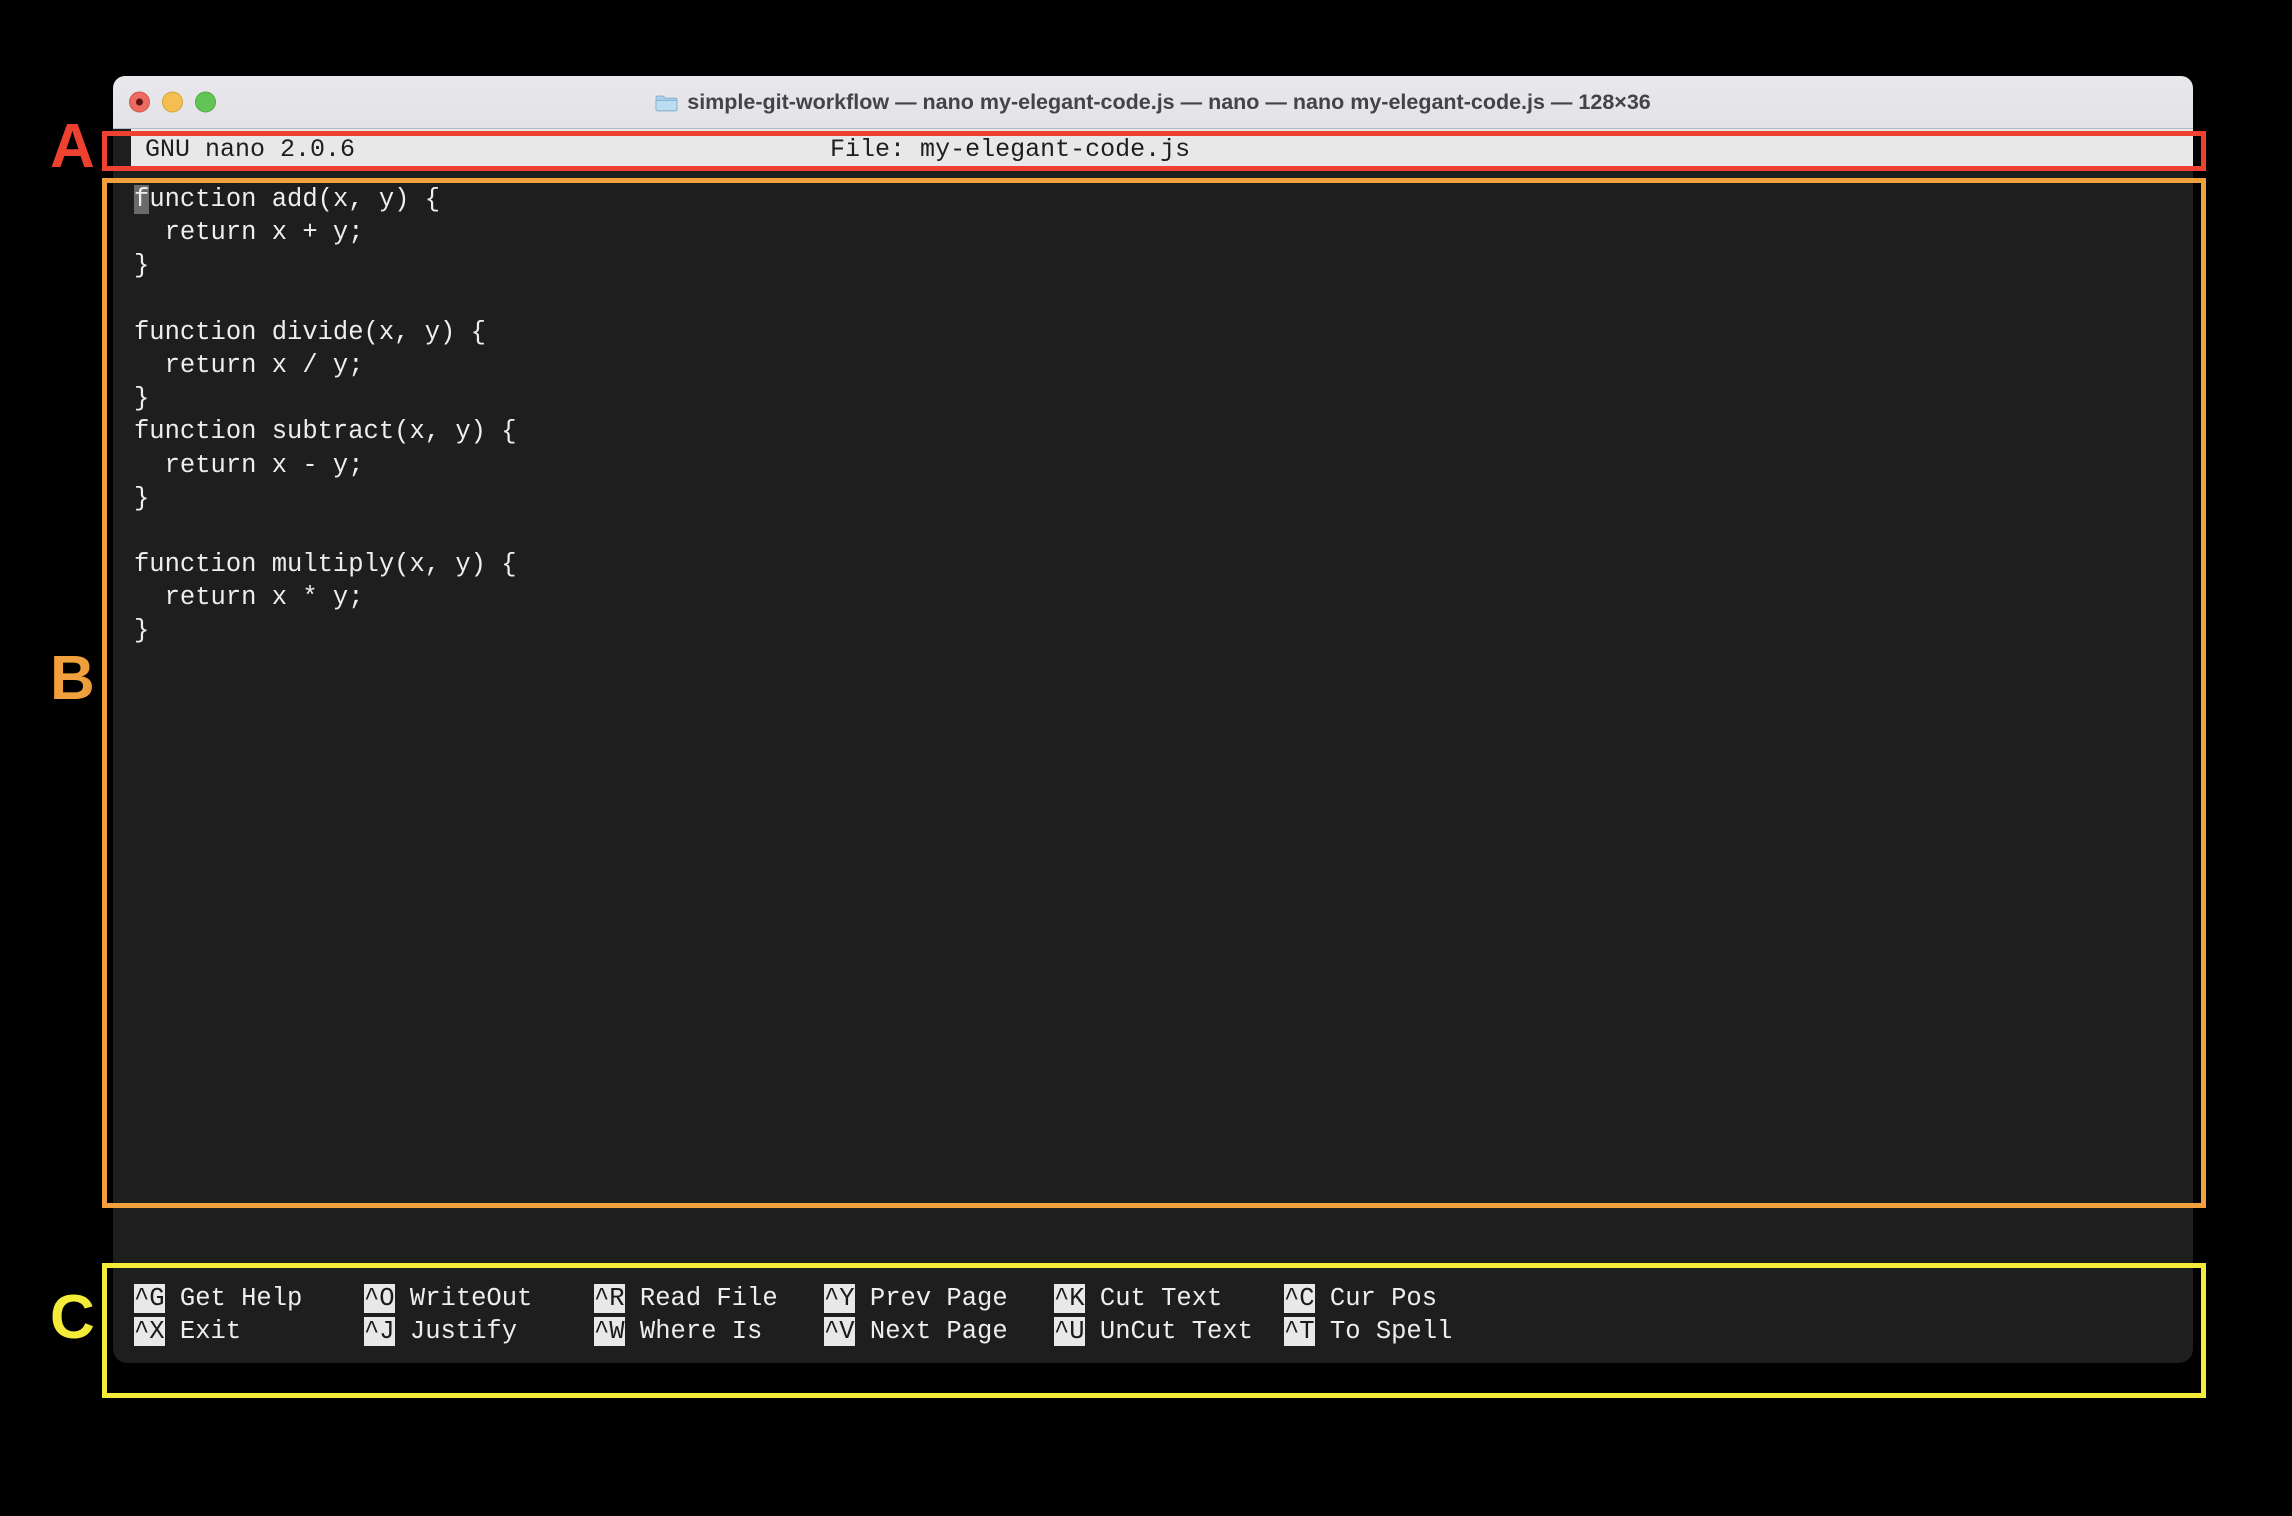 The width and height of the screenshot is (2292, 1516). What do you see at coordinates (1069, 1331) in the screenshot?
I see `shortcut-key: ^U` at bounding box center [1069, 1331].